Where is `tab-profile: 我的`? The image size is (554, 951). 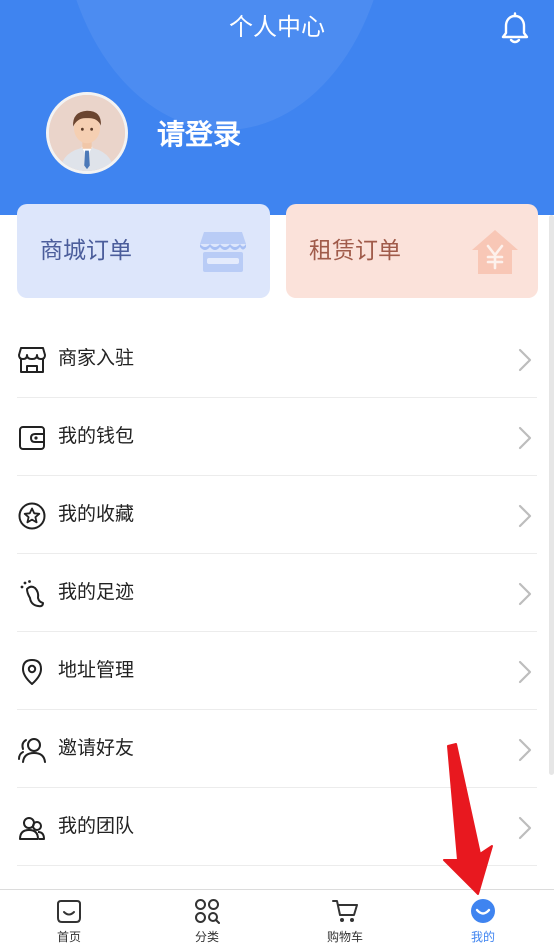
tab-profile: 我的 is located at coordinates (483, 920).